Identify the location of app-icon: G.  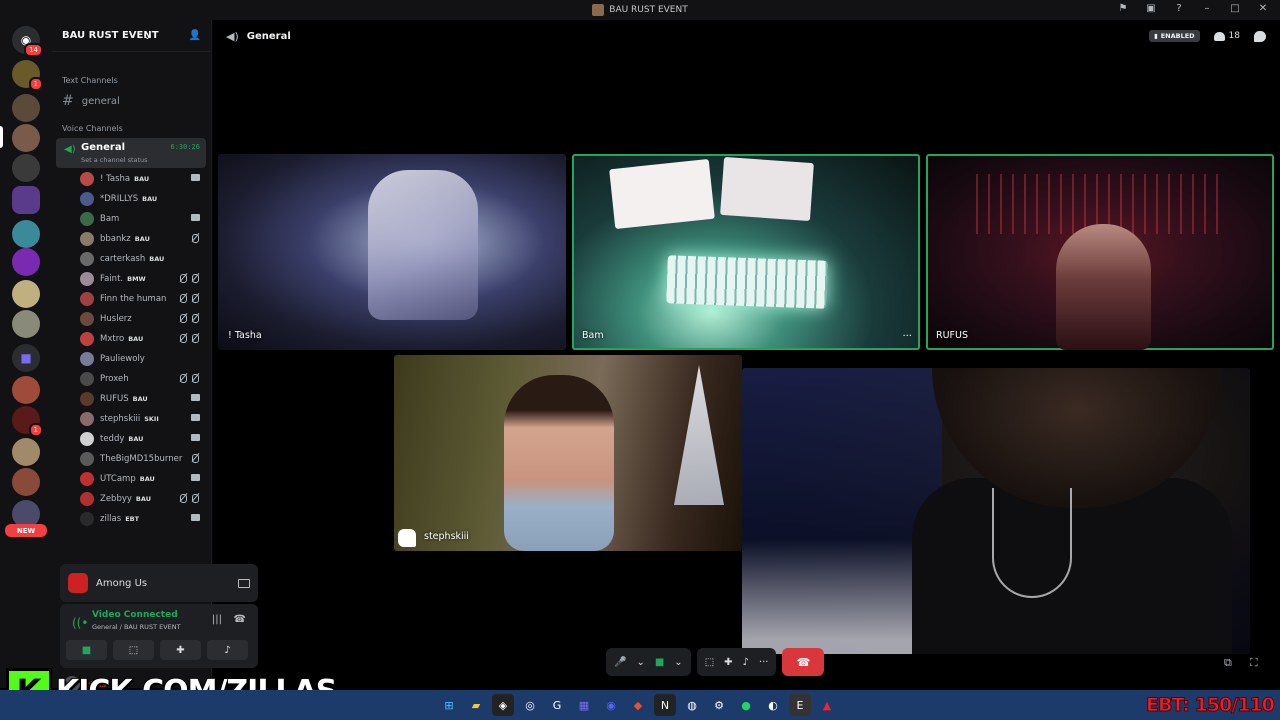
(557, 705).